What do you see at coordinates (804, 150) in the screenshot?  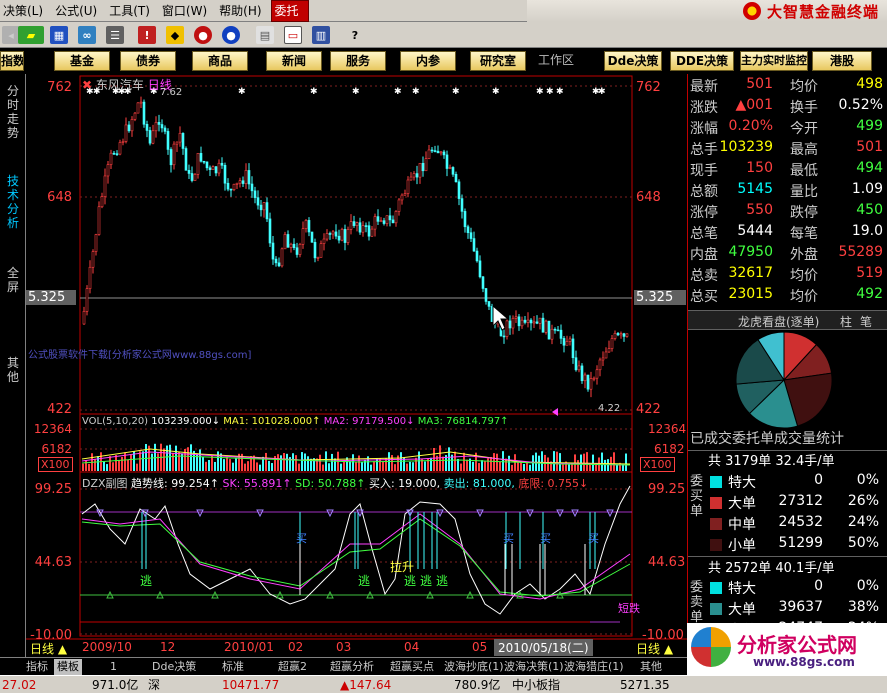 I see `quote-label: 最高` at bounding box center [804, 150].